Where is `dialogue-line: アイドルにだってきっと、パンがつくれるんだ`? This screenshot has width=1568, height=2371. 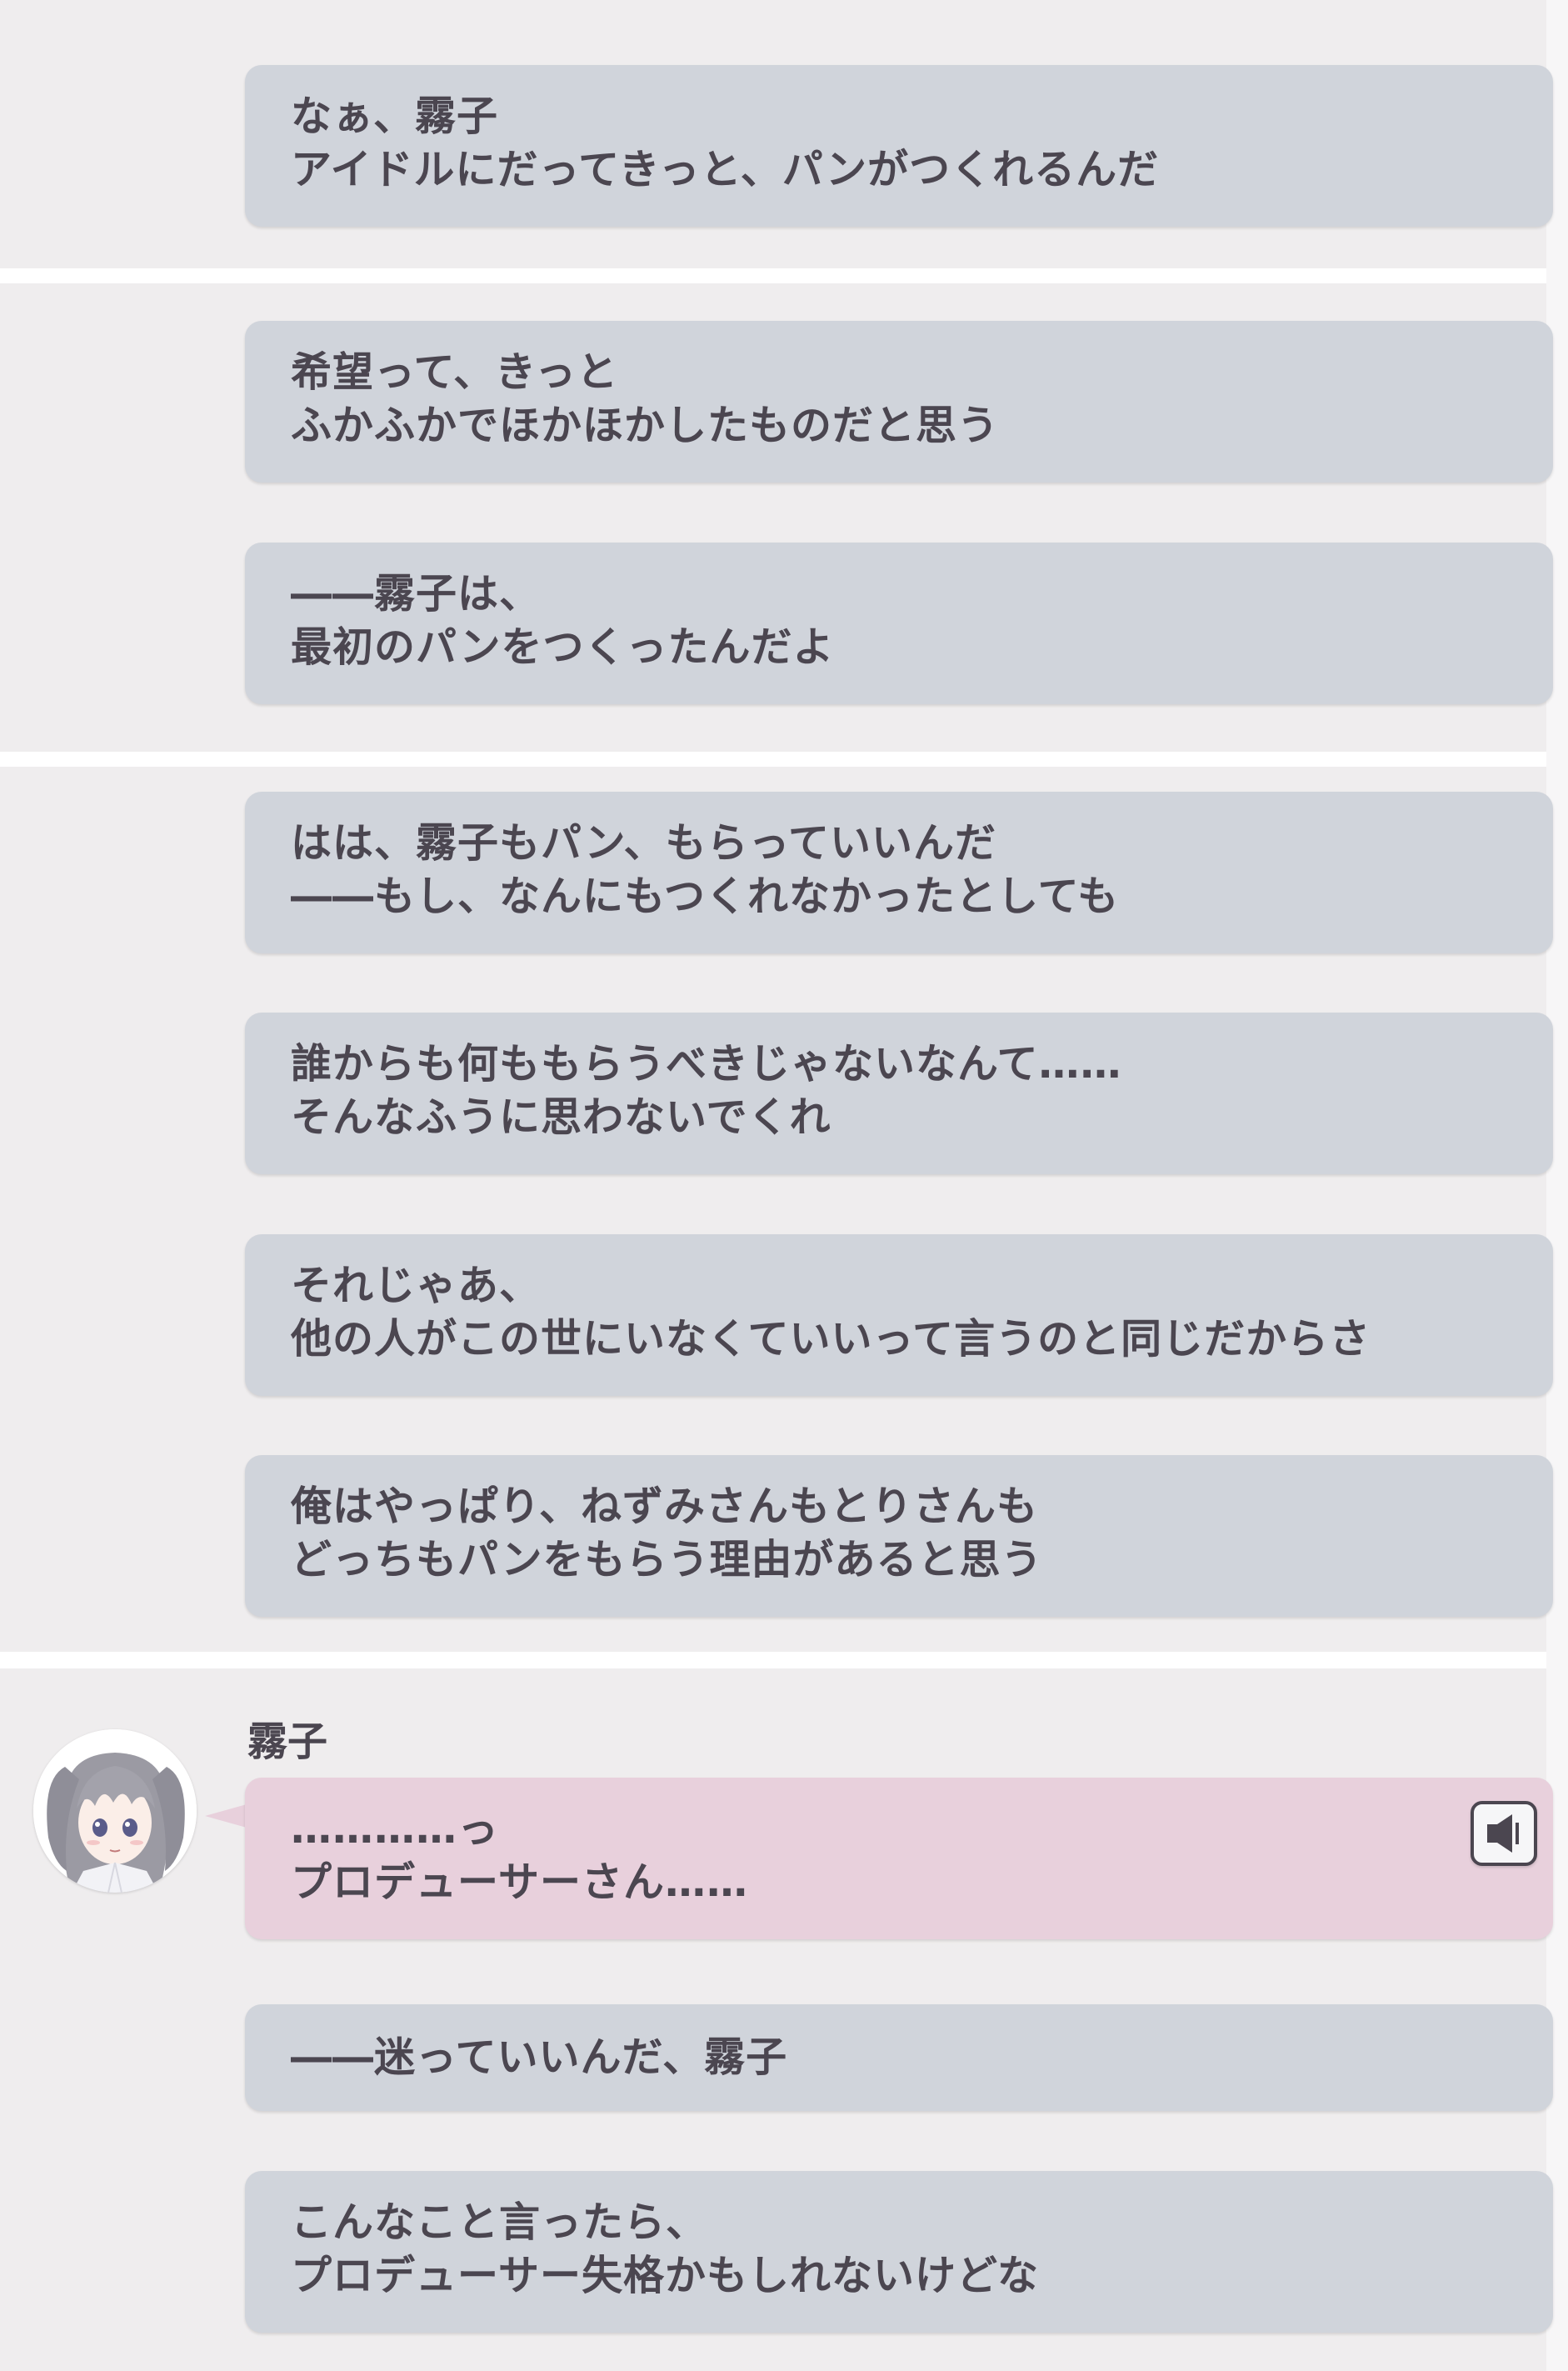
dialogue-line: アイドルにだってきっと、パンがつくれるんだ is located at coordinates (725, 169).